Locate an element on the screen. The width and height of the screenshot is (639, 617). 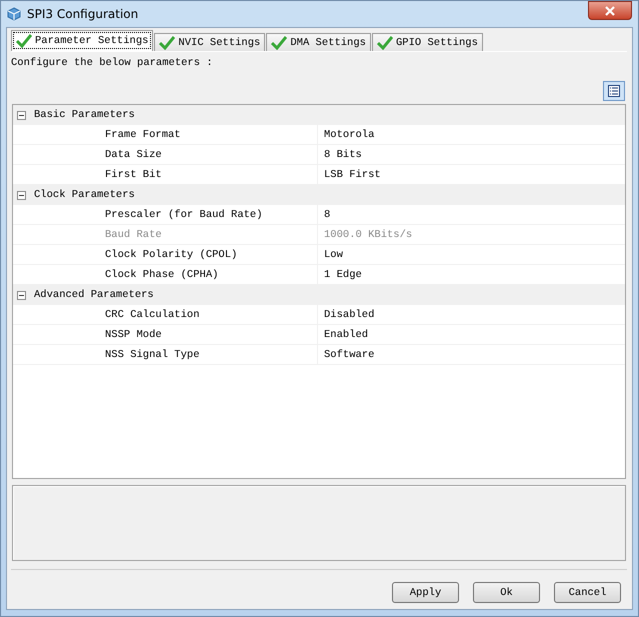
parameter-name: Baud Rate is located at coordinates (165, 234).